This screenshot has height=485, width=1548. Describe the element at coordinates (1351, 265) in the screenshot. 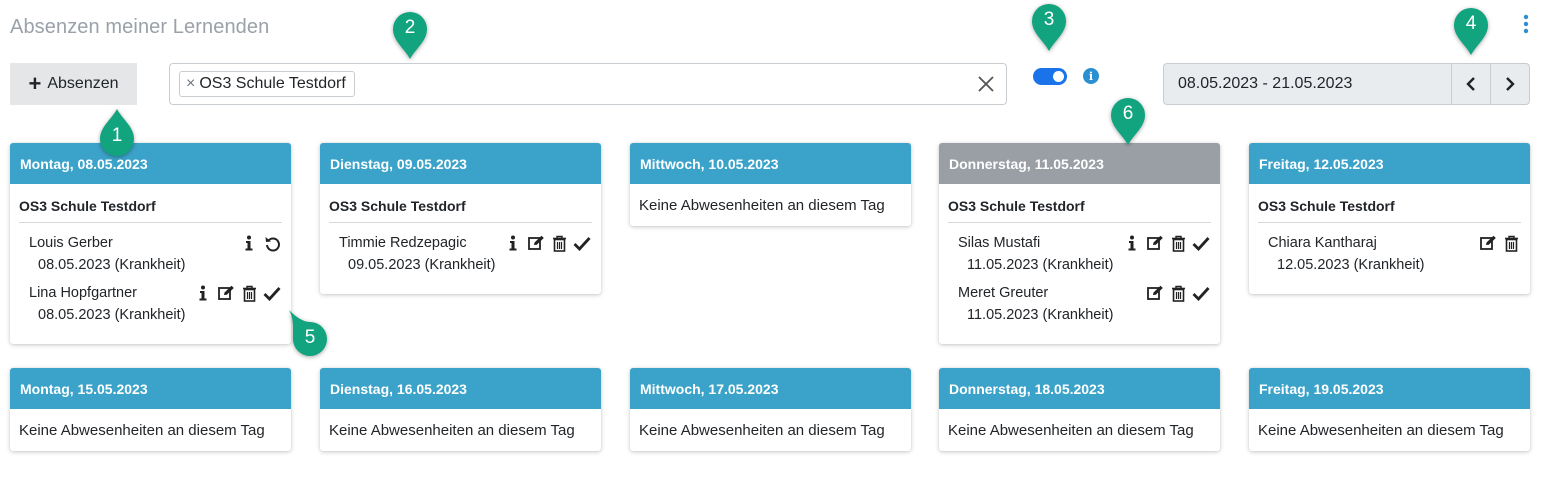

I see `absence-detail: 12.05.2023 (Krankheit)` at that location.